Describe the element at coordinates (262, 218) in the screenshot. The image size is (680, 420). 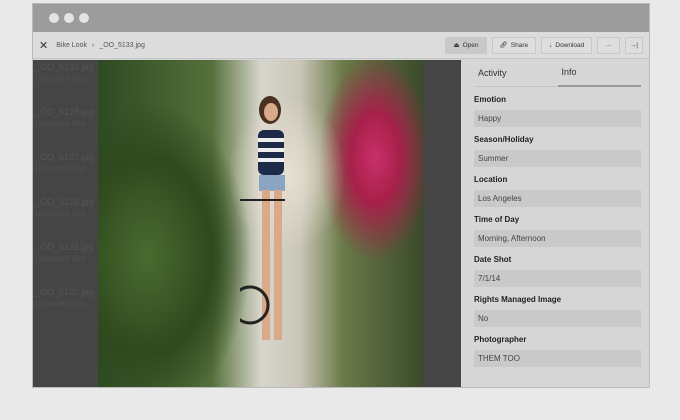
I see `person-with-bike-figure` at that location.